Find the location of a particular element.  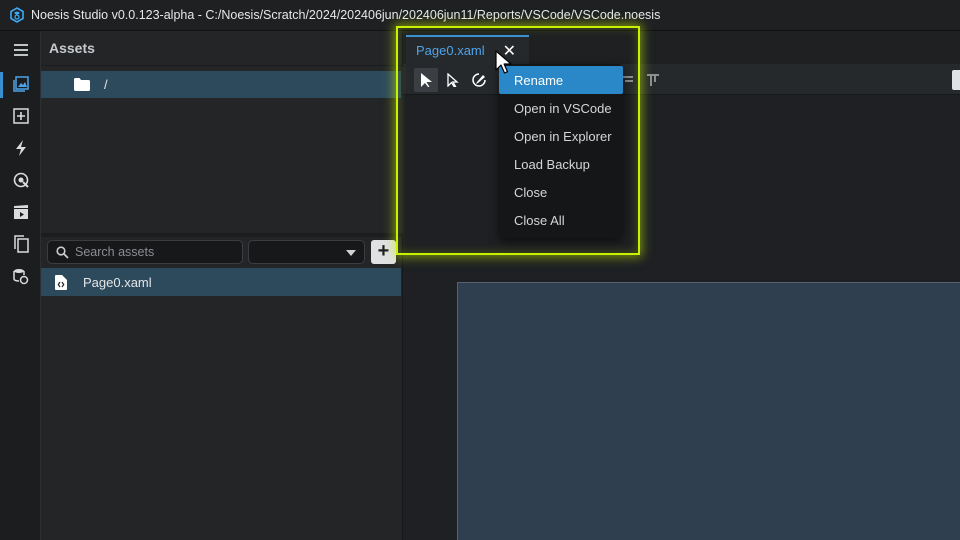

target-icon is located at coordinates (21, 180).